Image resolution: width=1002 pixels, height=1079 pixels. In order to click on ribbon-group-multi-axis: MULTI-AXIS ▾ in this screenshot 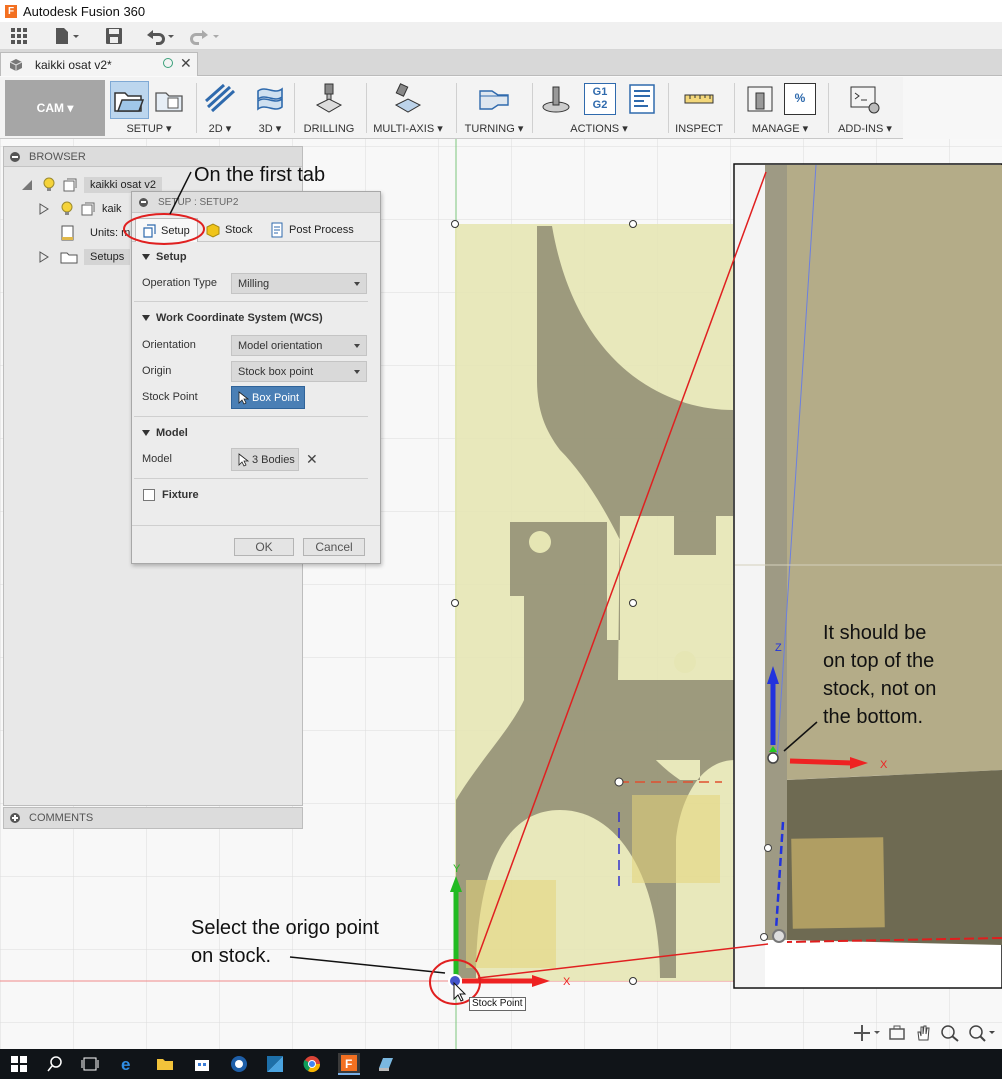, I will do `click(408, 108)`.